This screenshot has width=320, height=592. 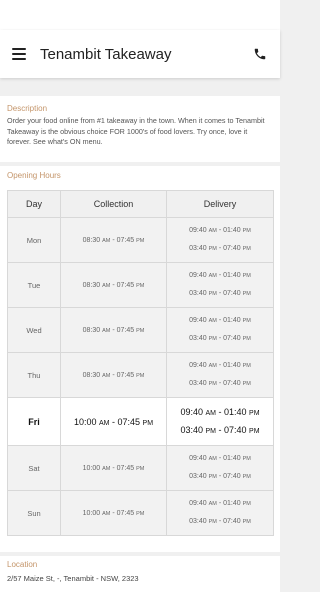 I want to click on day-cell: Wed, so click(x=34, y=330).